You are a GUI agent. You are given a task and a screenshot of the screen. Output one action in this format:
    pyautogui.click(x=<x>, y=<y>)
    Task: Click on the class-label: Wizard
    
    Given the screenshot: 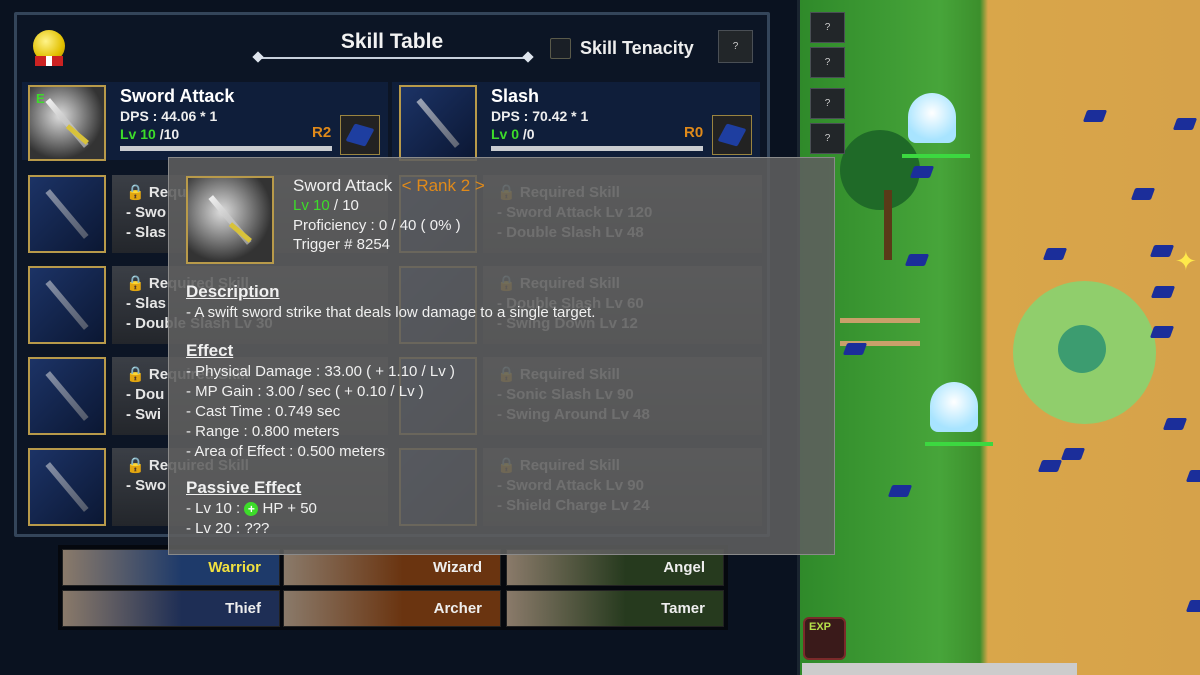 What is the action you would take?
    pyautogui.click(x=457, y=567)
    